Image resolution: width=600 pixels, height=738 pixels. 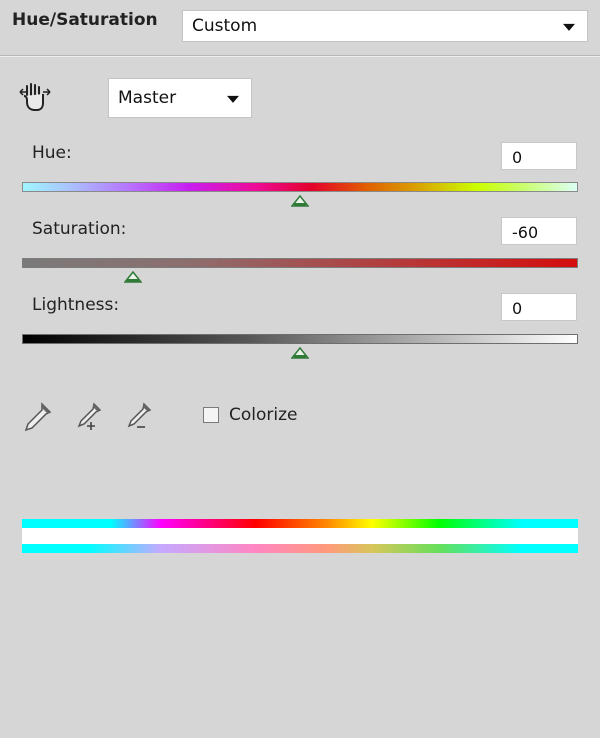 What do you see at coordinates (300, 523) in the screenshot?
I see `input-color-bar` at bounding box center [300, 523].